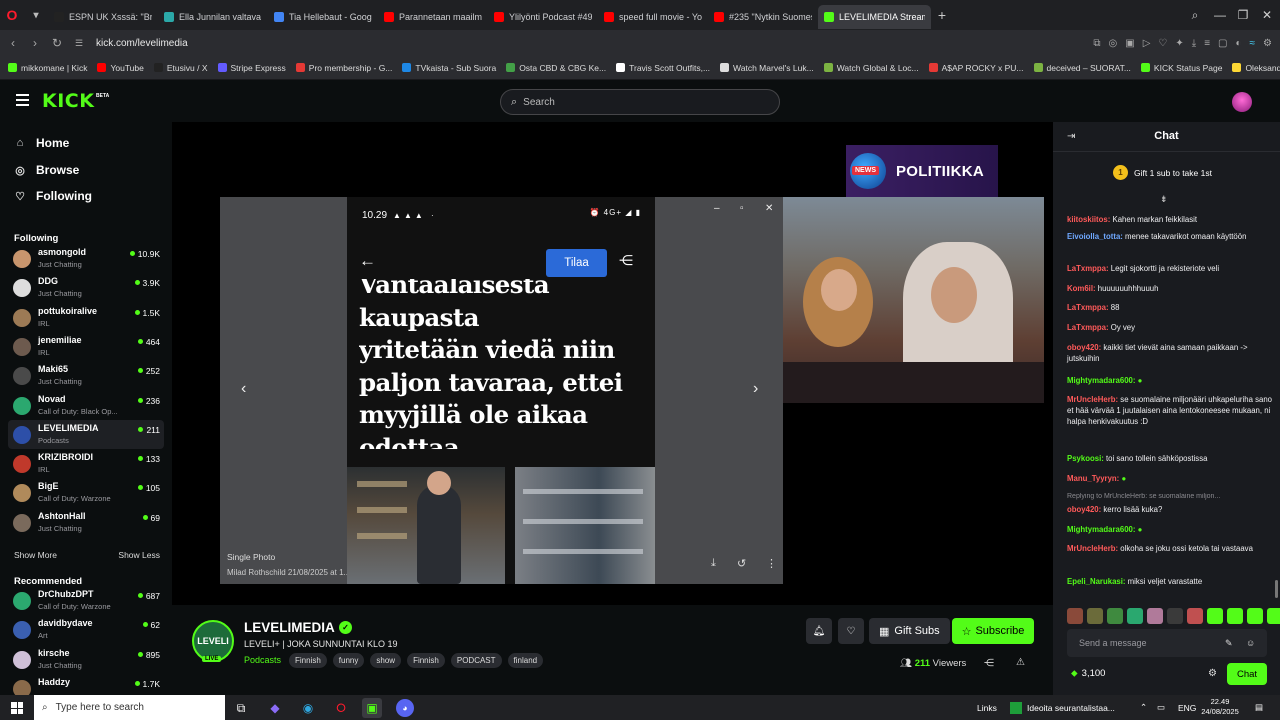 This screenshot has width=1280, height=720. What do you see at coordinates (1088, 673) in the screenshot?
I see `channel-points: ⬥ 3,100` at bounding box center [1088, 673].